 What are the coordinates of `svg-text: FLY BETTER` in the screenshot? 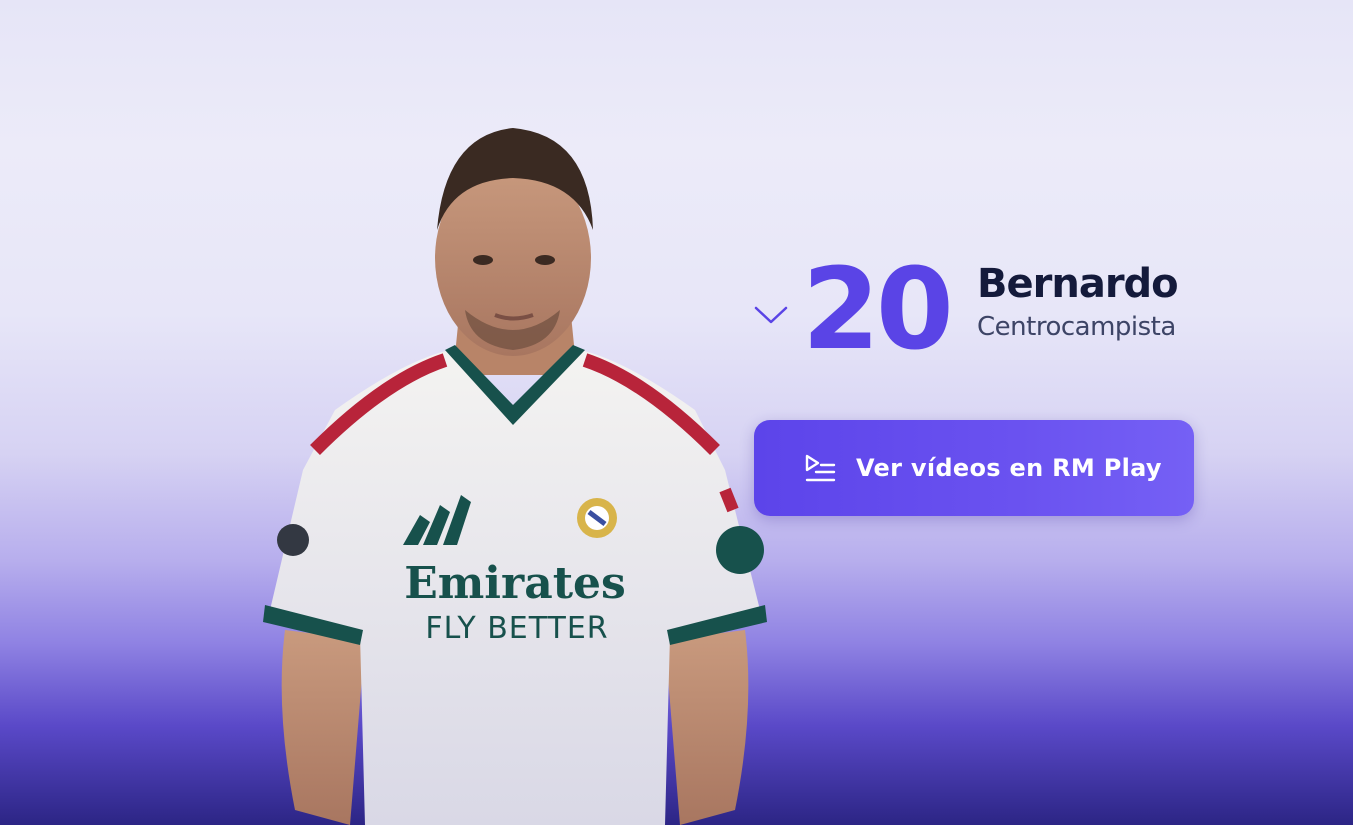 It's located at (516, 628).